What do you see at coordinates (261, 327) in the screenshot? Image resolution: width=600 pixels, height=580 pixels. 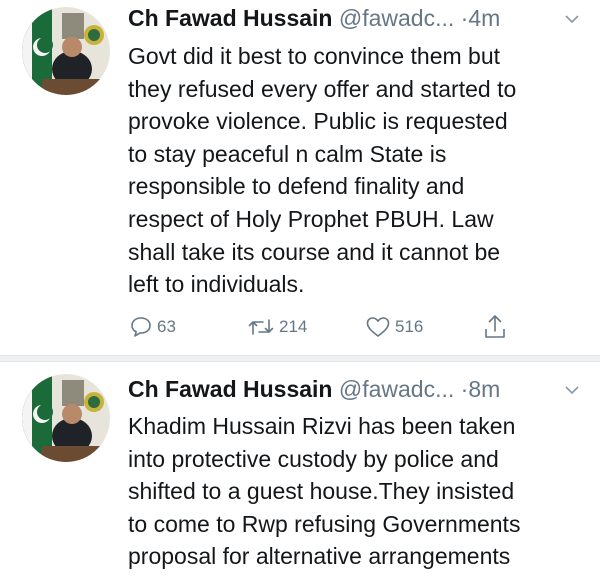 I see `retweet-icon` at bounding box center [261, 327].